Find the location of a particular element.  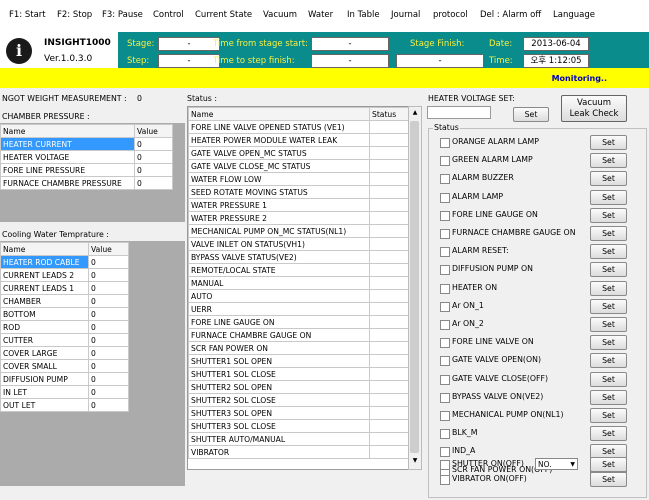

status-row: SHUTTER2 SOL OPEN is located at coordinates (298, 387).